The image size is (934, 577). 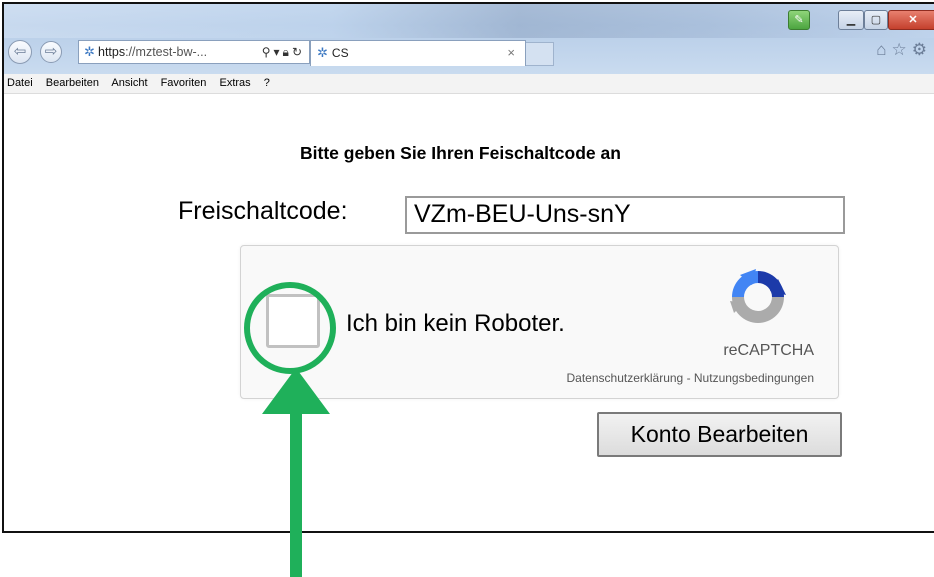 I want to click on star-icon: ☆, so click(x=902, y=49).